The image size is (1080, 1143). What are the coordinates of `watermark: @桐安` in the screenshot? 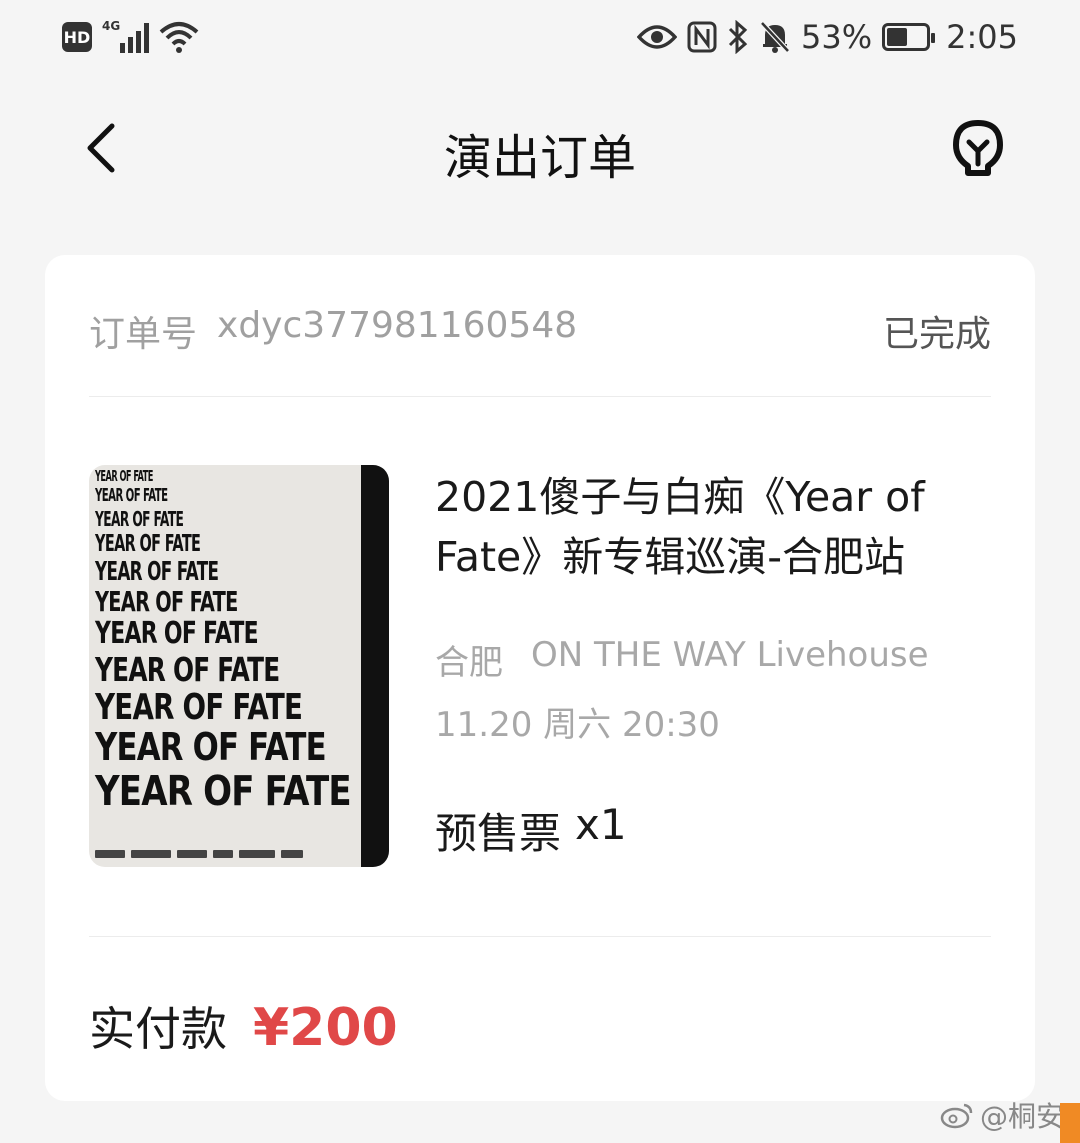 It's located at (1002, 1115).